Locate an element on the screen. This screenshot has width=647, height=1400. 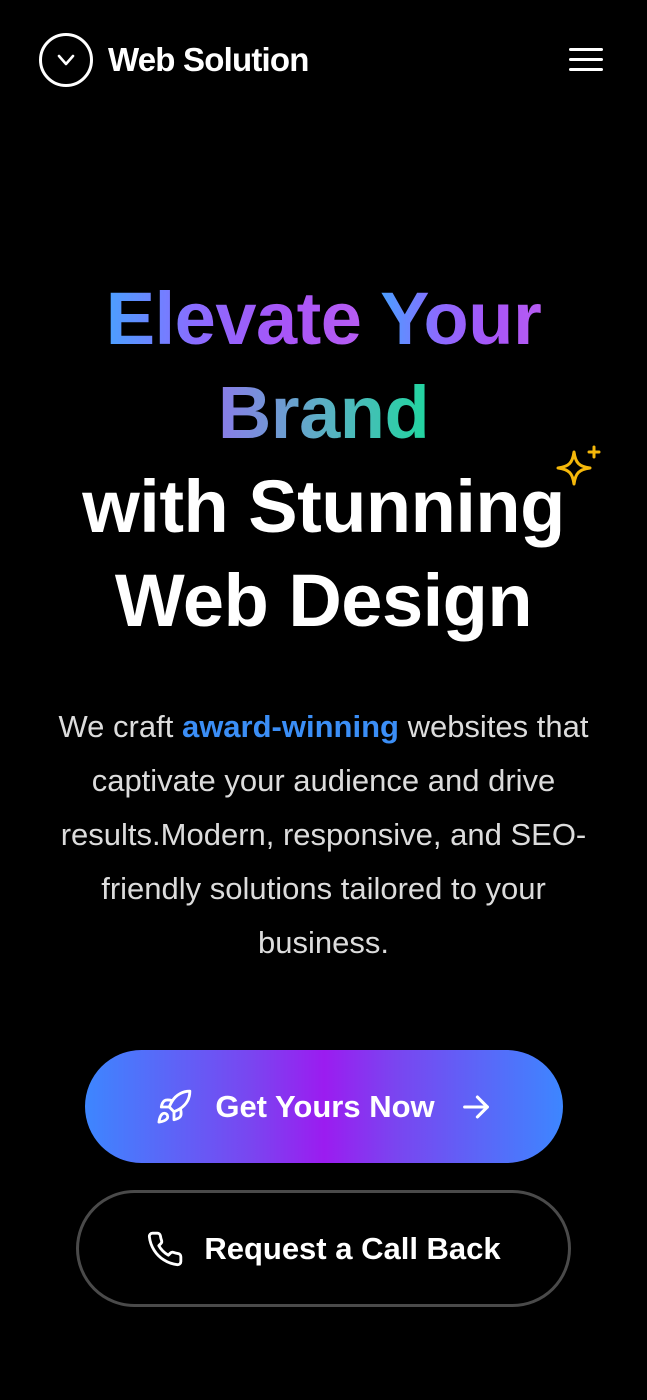
hero-text-intro: We craft is located at coordinates (120, 726).